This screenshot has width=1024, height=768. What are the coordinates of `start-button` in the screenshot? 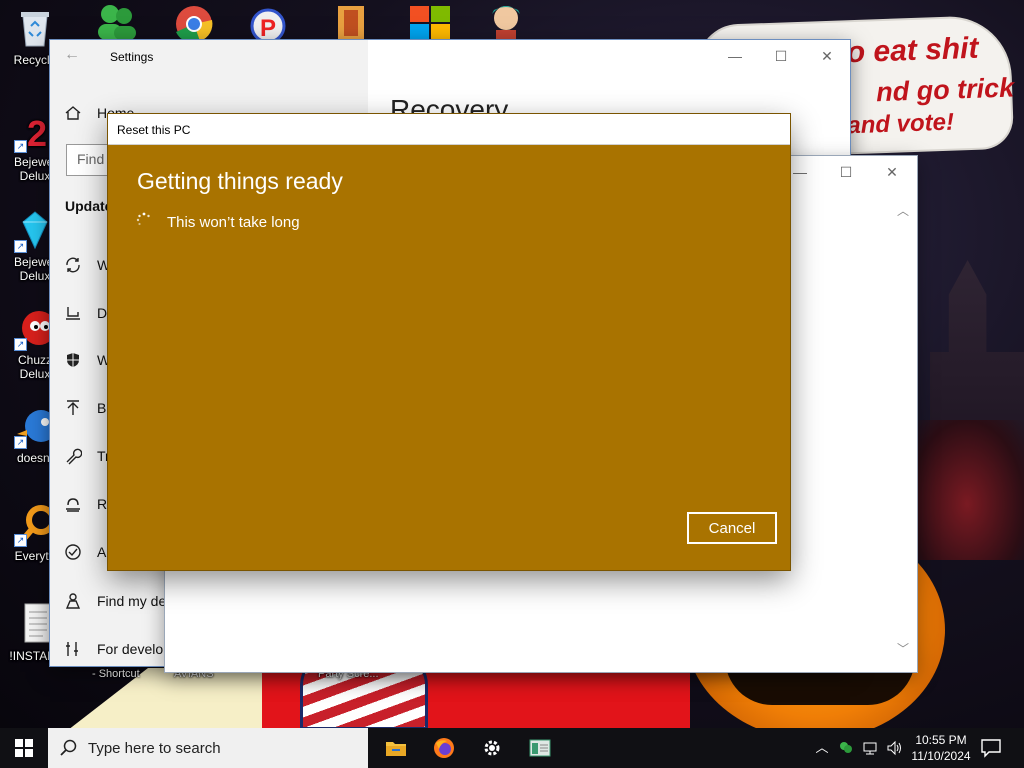 It's located at (24, 748).